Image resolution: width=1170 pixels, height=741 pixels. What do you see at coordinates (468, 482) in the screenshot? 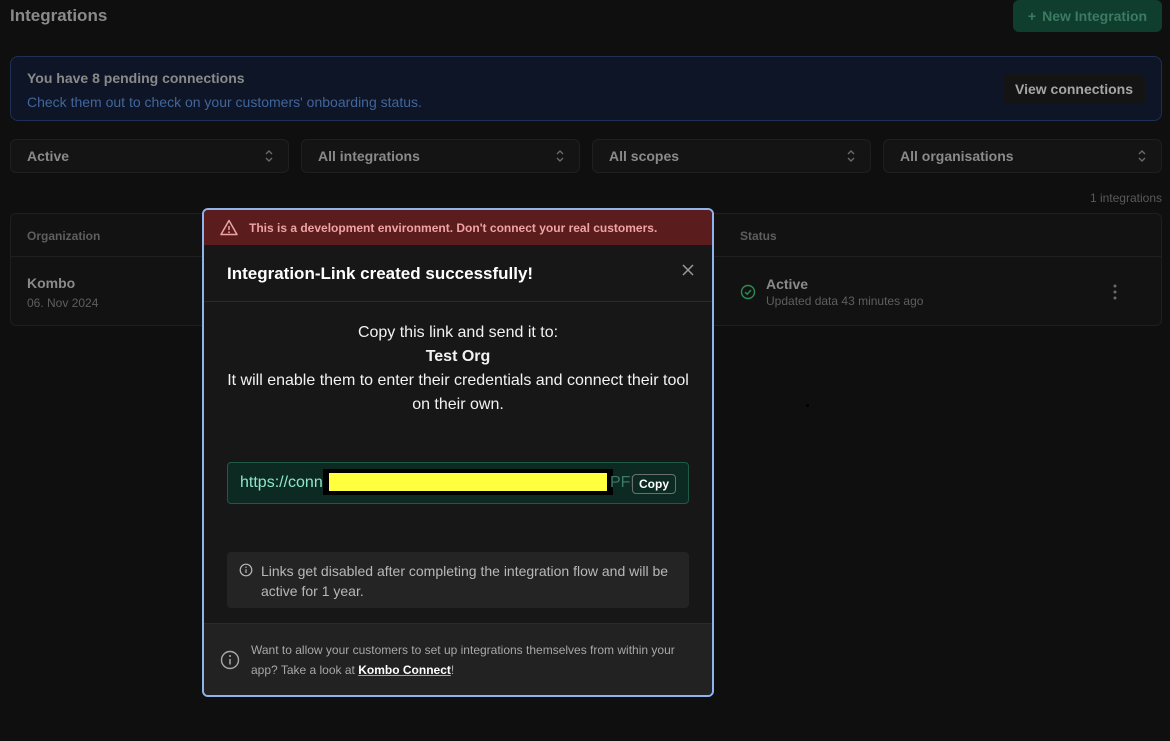
I see `redacted-link-block` at bounding box center [468, 482].